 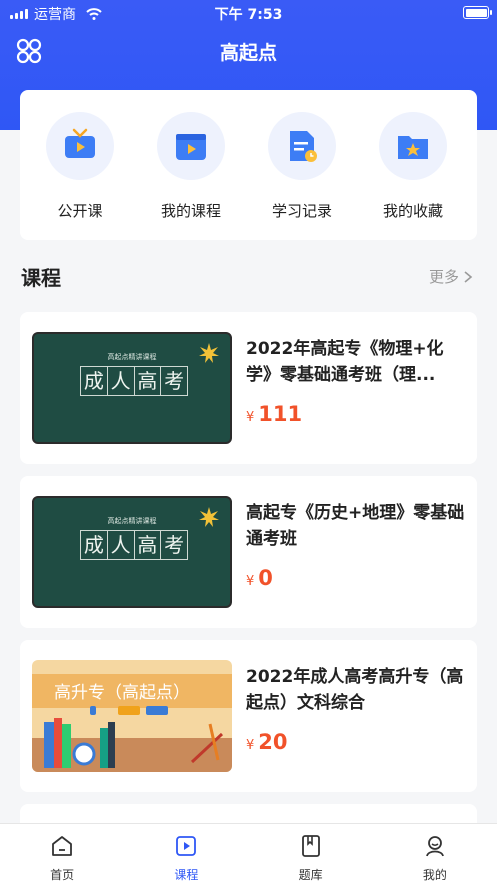 What do you see at coordinates (273, 742) in the screenshot?
I see `price-value: 20` at bounding box center [273, 742].